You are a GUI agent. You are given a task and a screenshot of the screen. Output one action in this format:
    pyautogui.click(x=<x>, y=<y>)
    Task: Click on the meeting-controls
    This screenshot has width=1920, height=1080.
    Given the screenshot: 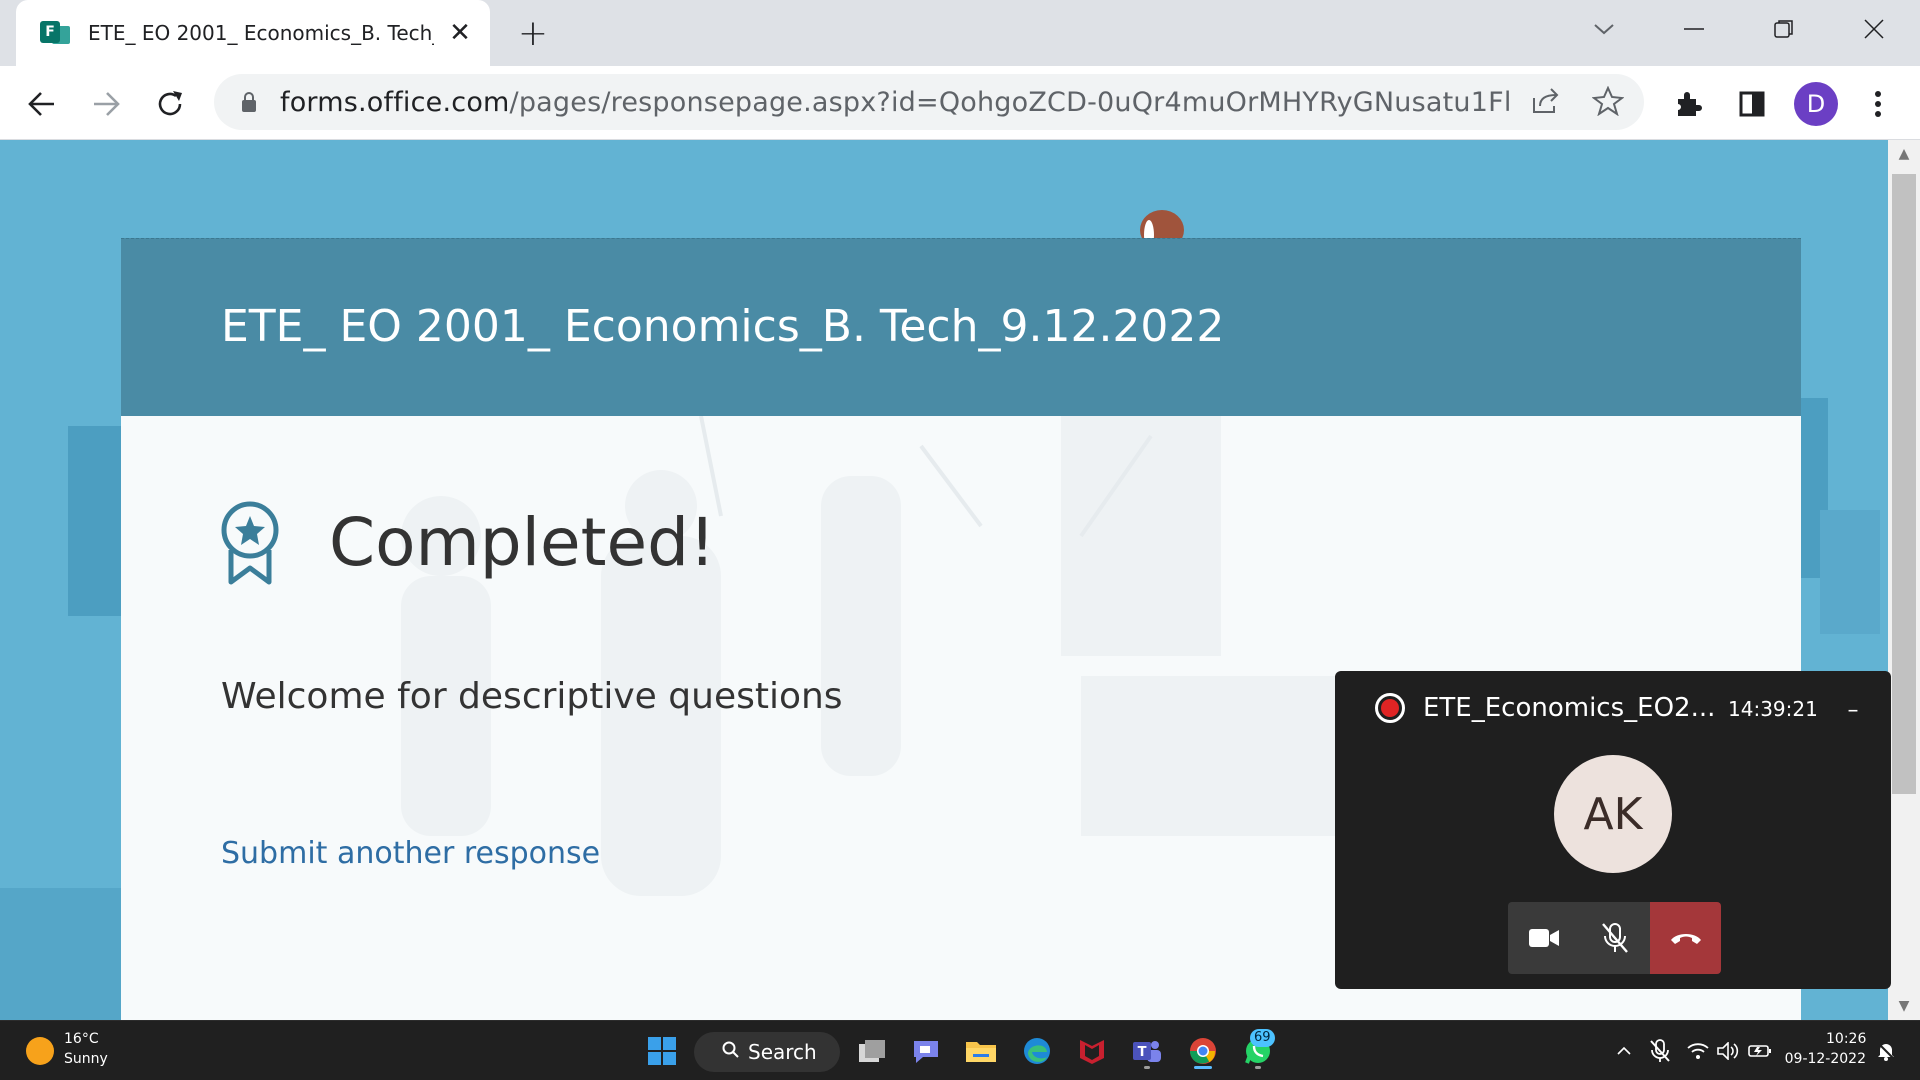 What is the action you would take?
    pyautogui.click(x=1614, y=938)
    